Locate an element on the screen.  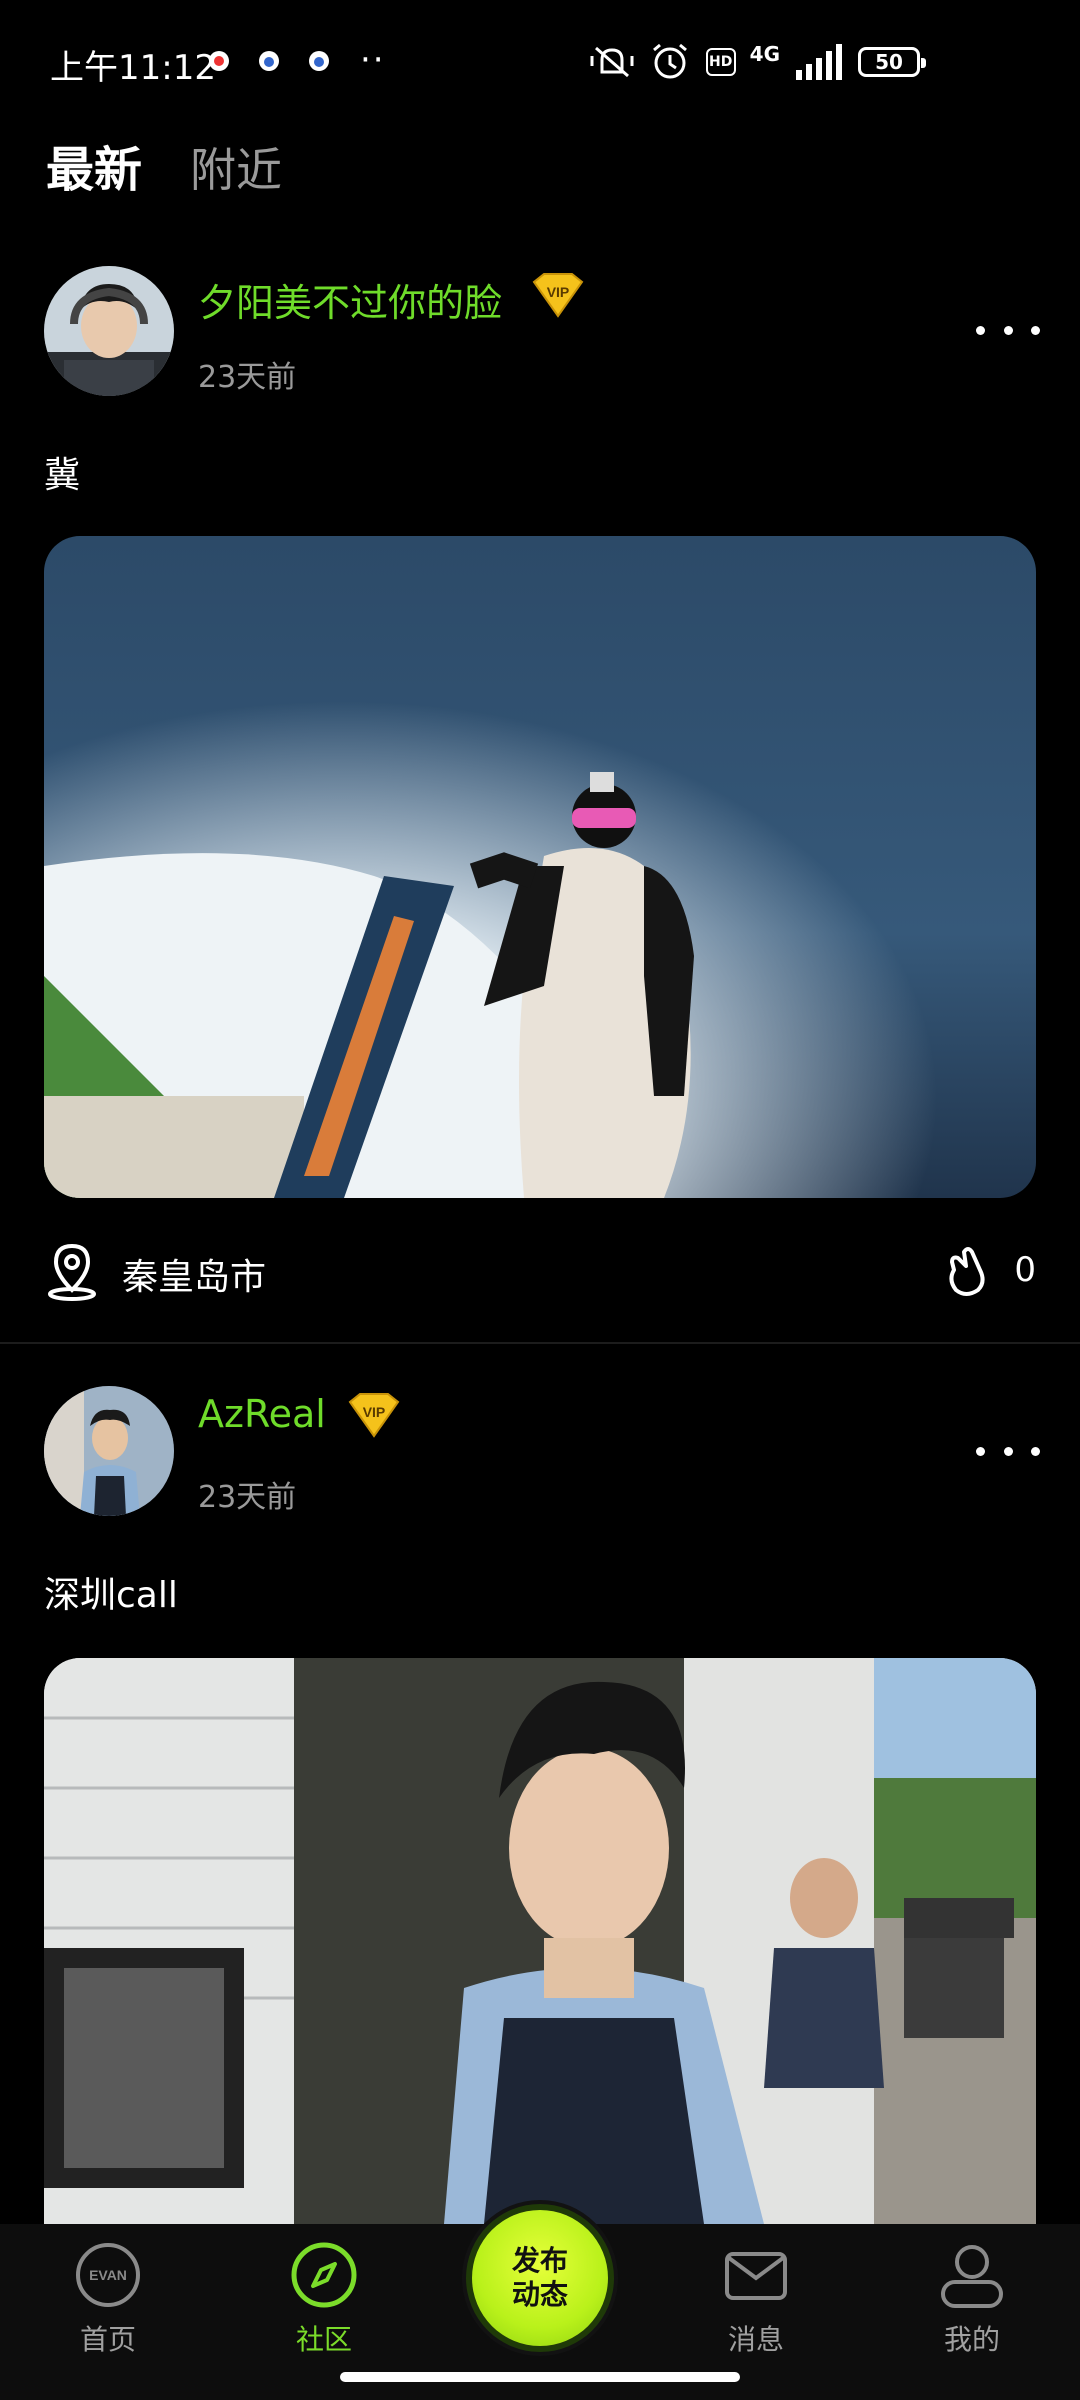
tab-nearby: 附近 is located at coordinates (236, 167).